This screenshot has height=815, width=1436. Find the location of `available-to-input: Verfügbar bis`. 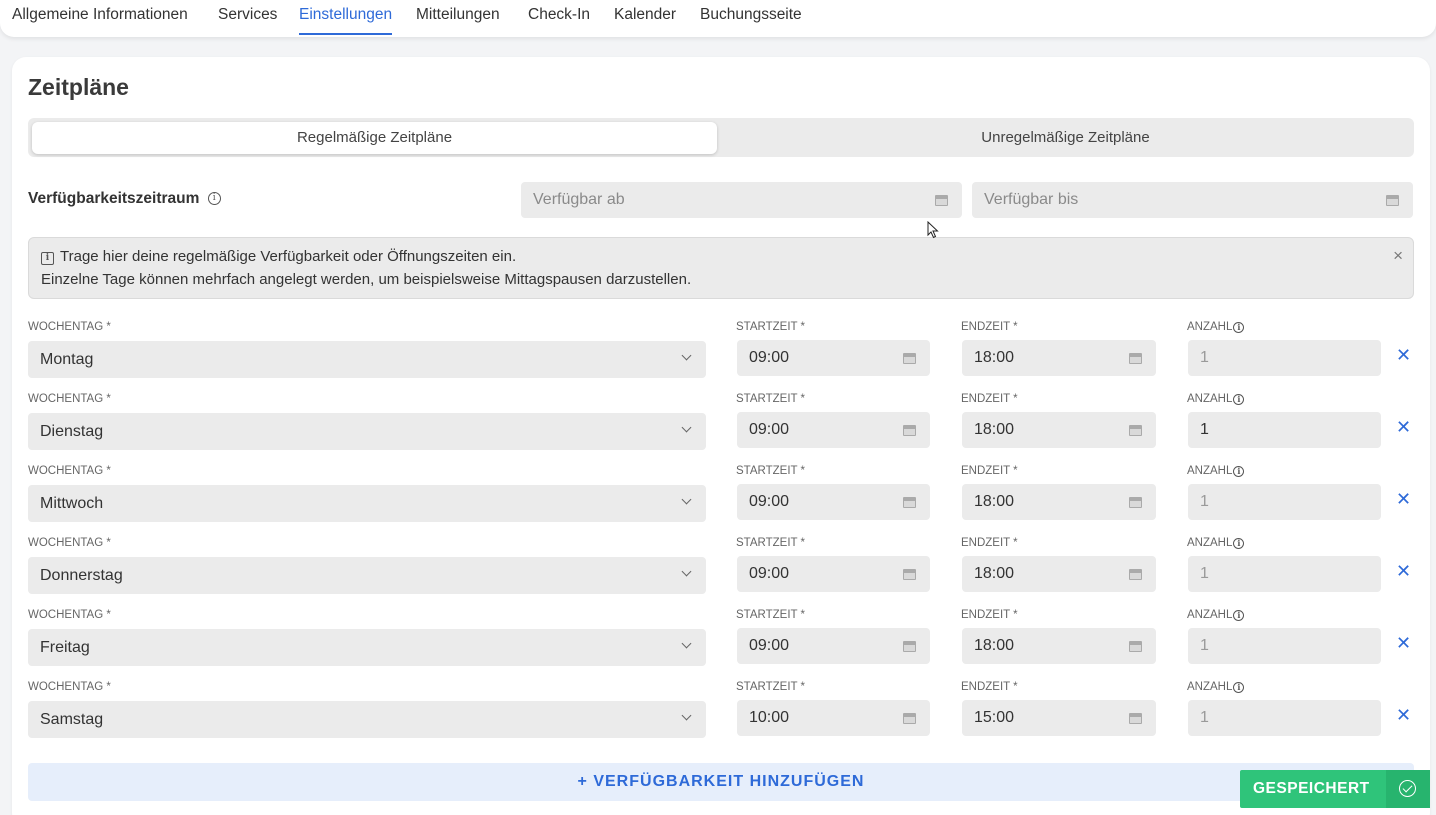

available-to-input: Verfügbar bis is located at coordinates (1192, 200).